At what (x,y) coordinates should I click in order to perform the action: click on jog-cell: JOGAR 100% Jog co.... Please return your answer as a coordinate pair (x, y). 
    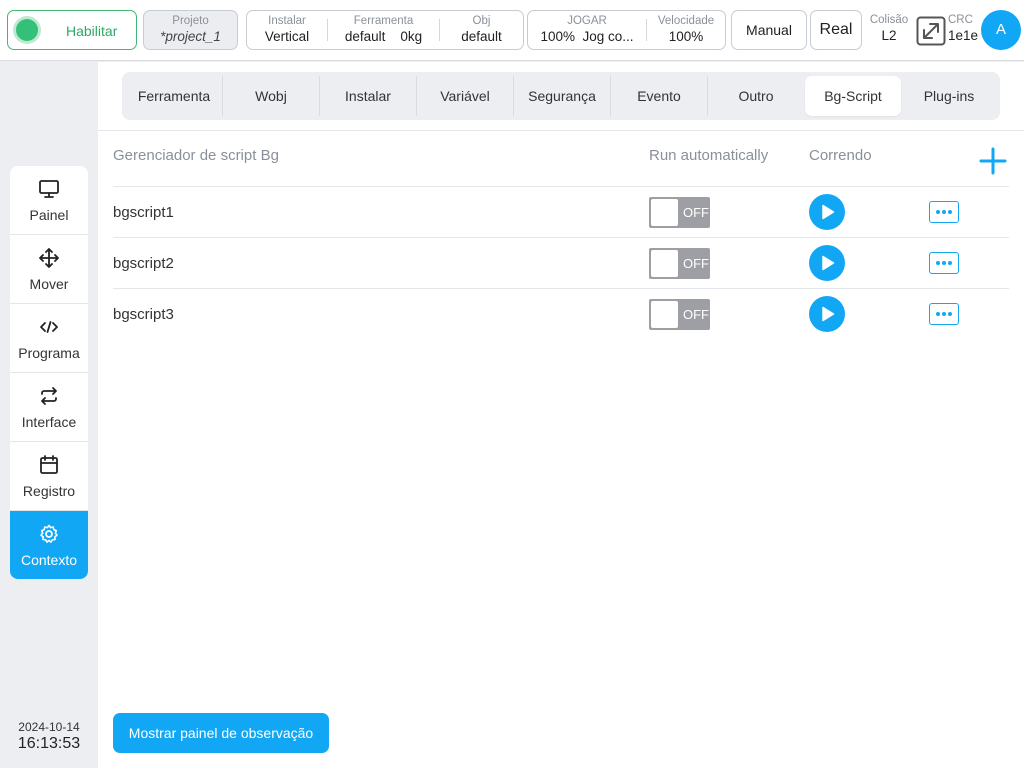
    Looking at the image, I should click on (587, 30).